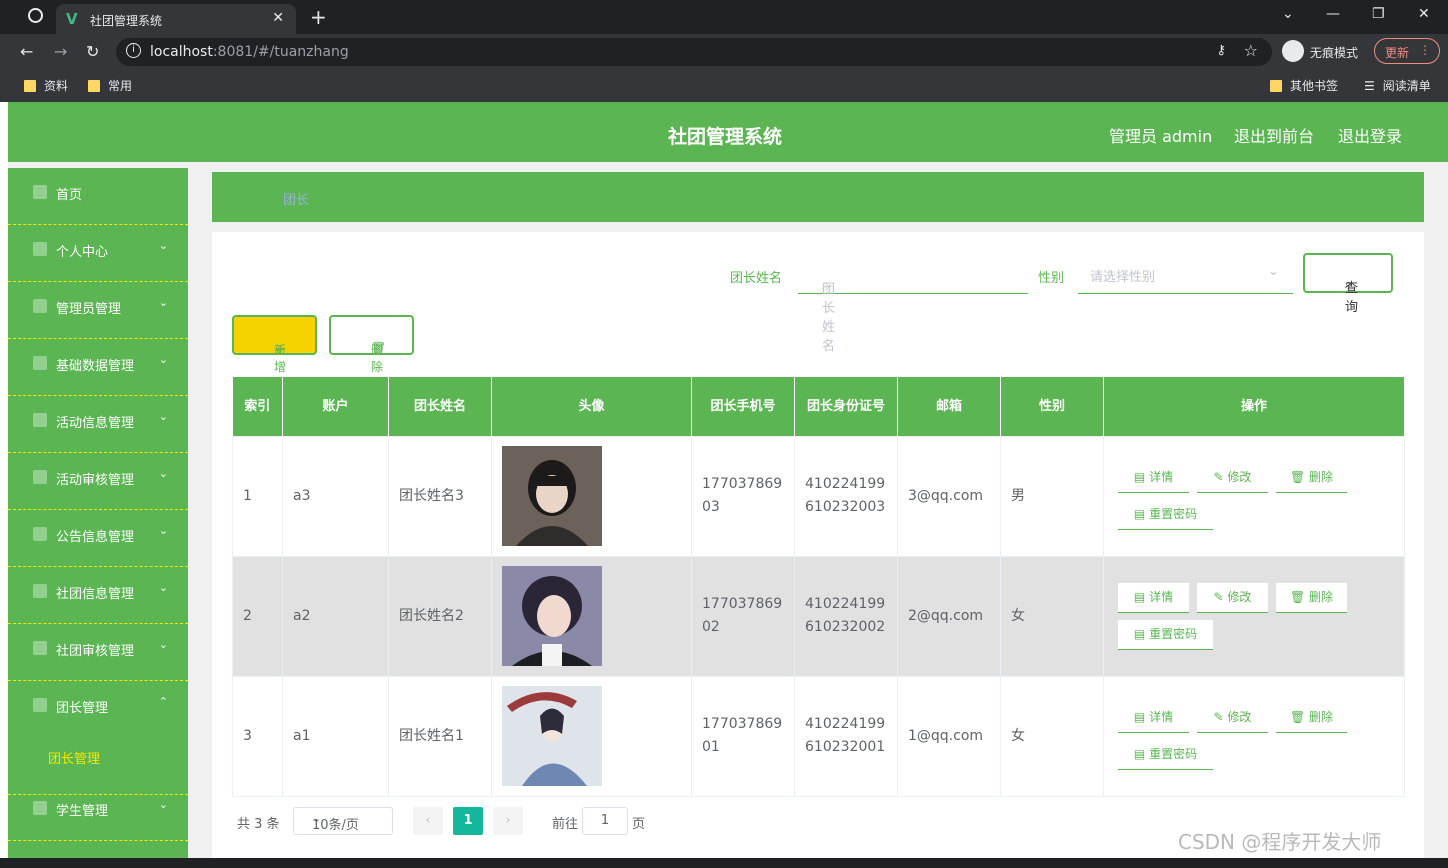  Describe the element at coordinates (318, 17) in the screenshot. I see `new-tab-icon: +` at that location.